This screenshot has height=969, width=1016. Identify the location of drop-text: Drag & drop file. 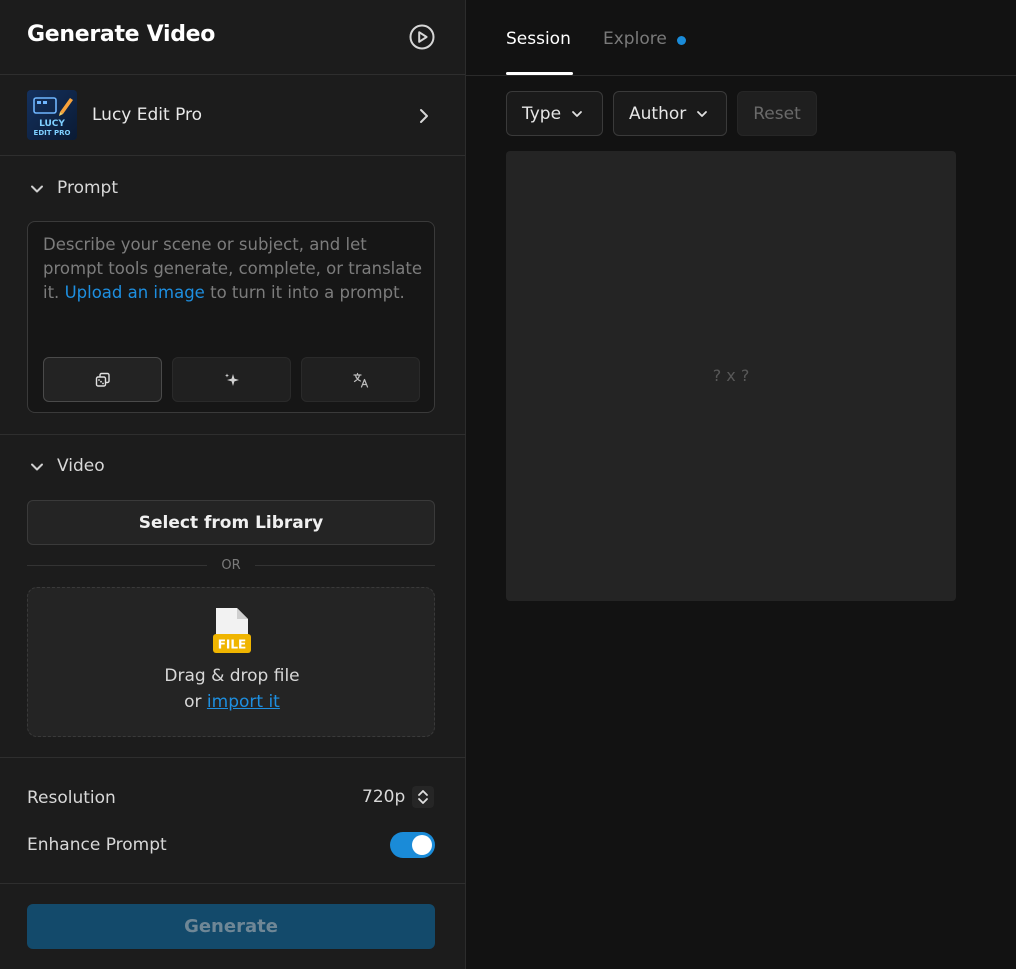
(232, 676).